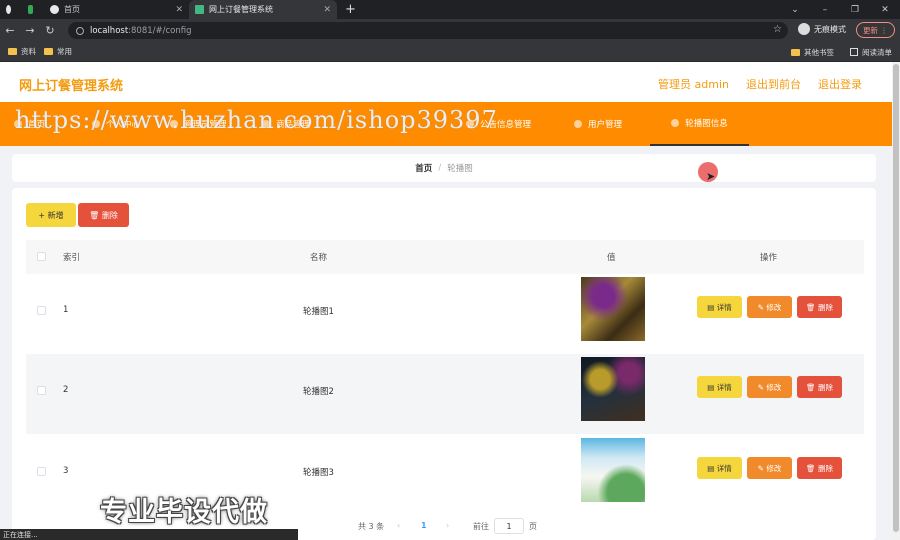  I want to click on app-title: 网上订餐管理系统, so click(71, 86).